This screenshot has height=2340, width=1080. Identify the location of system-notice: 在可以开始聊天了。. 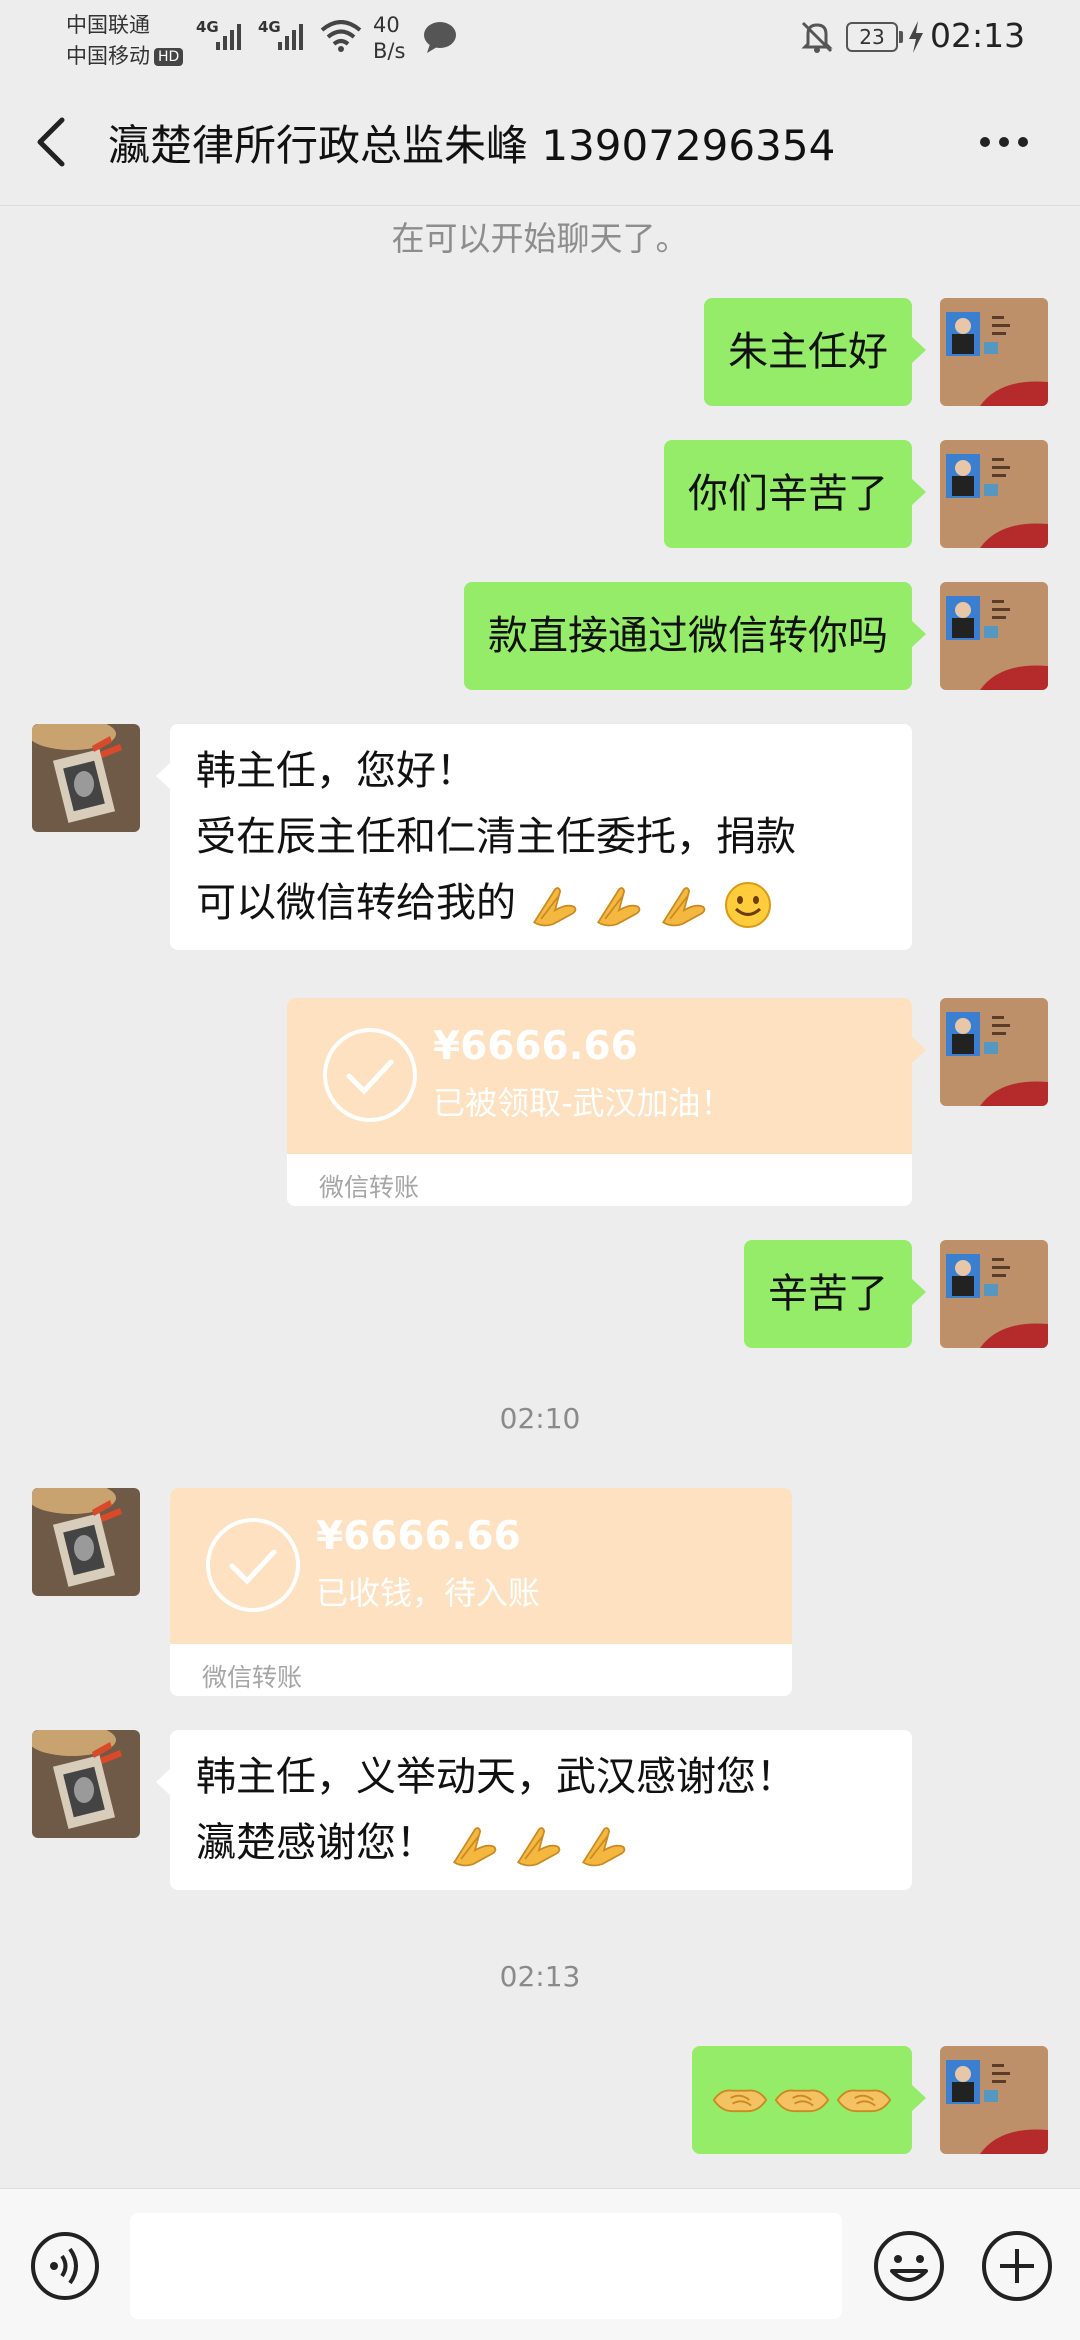
(540, 238).